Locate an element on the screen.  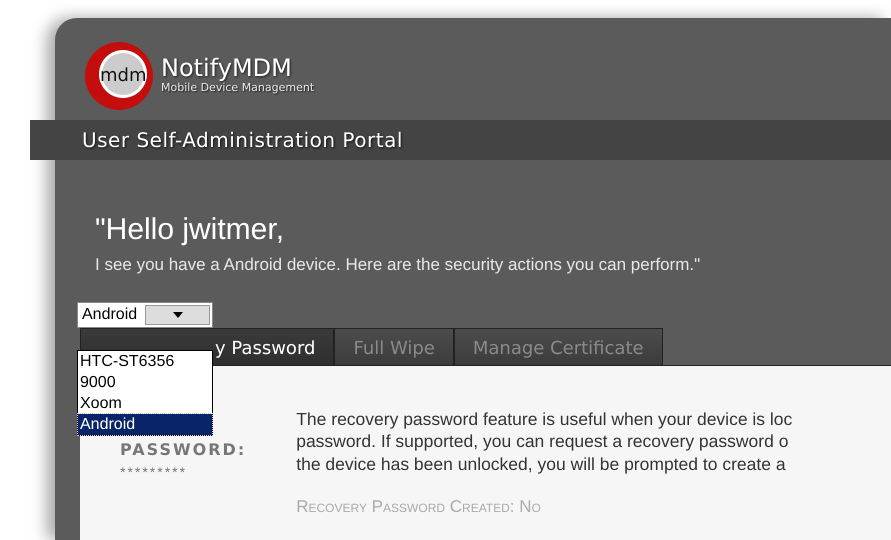
device-select: Android is located at coordinates (145, 315).